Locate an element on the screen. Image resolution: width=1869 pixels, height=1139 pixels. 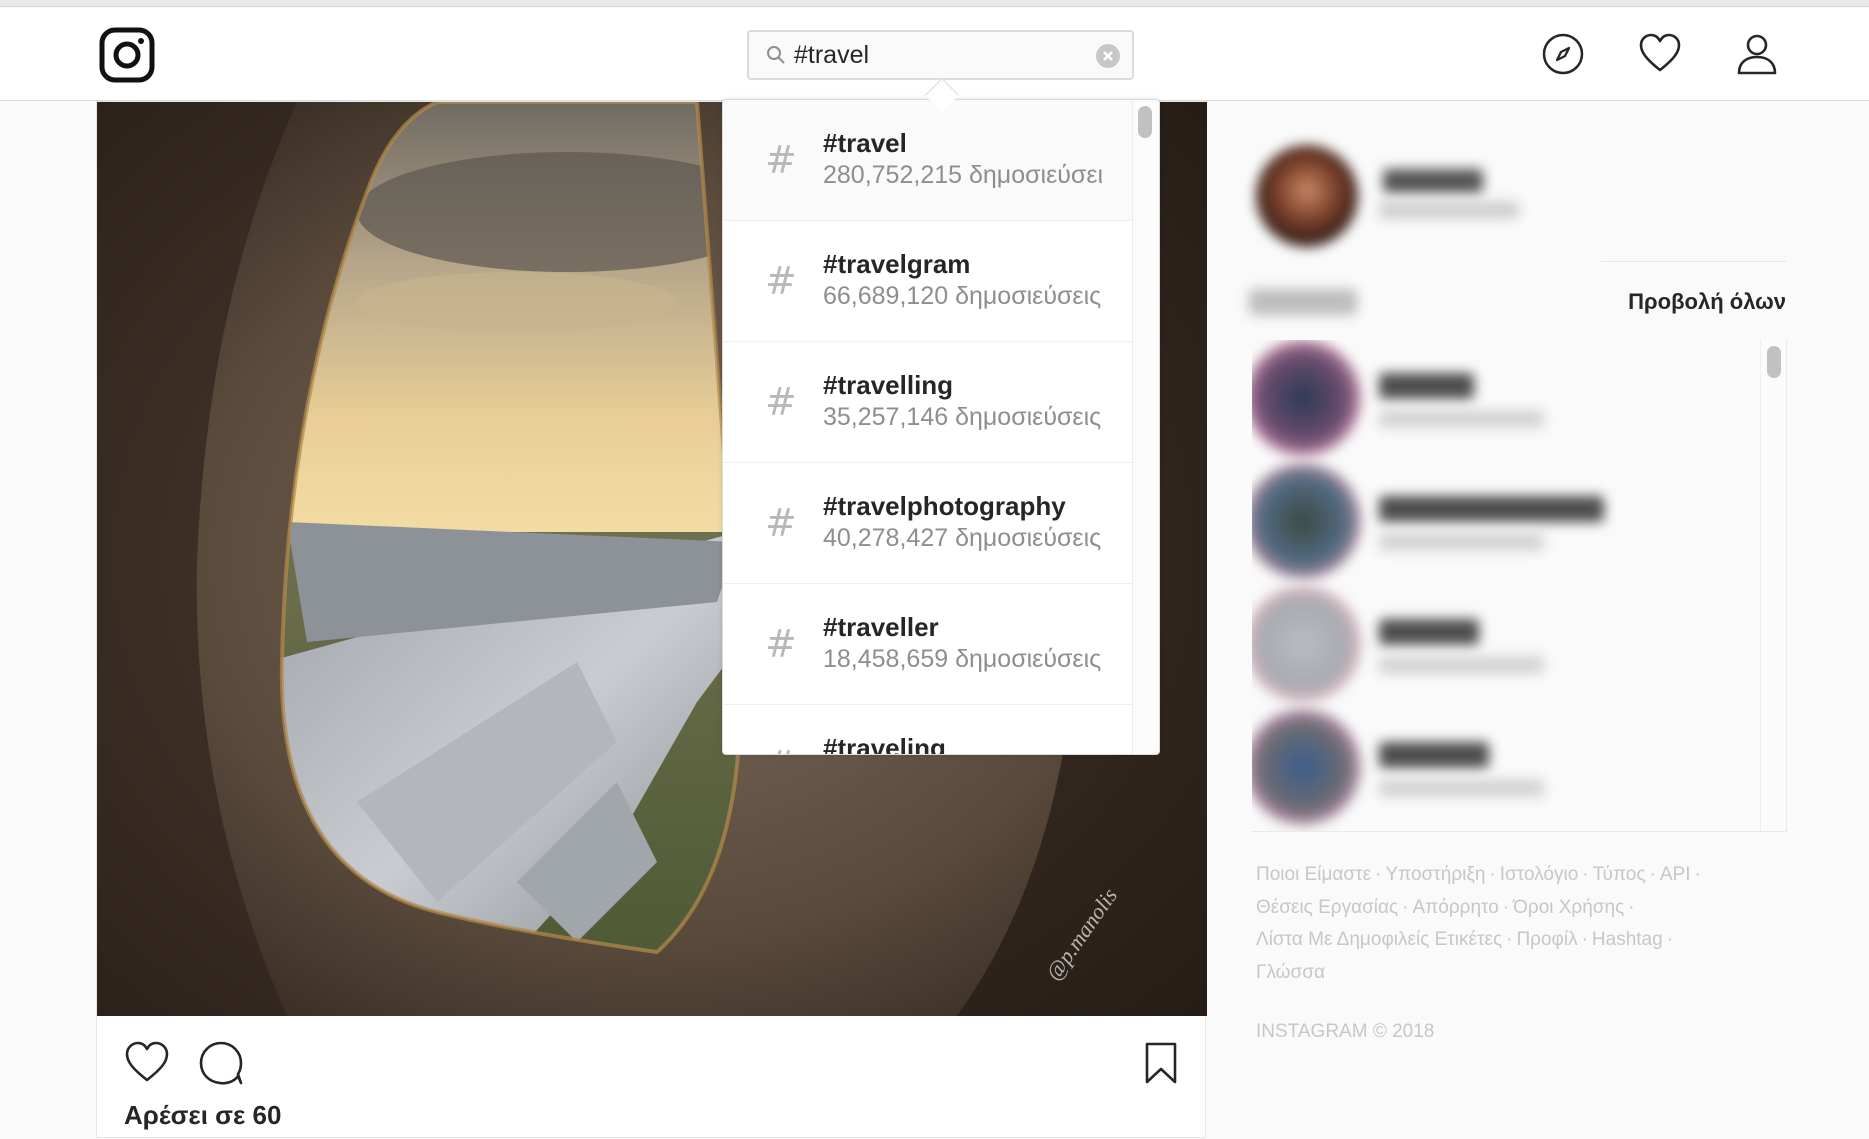
view-all-link: Προβολή όλων is located at coordinates (1707, 302).